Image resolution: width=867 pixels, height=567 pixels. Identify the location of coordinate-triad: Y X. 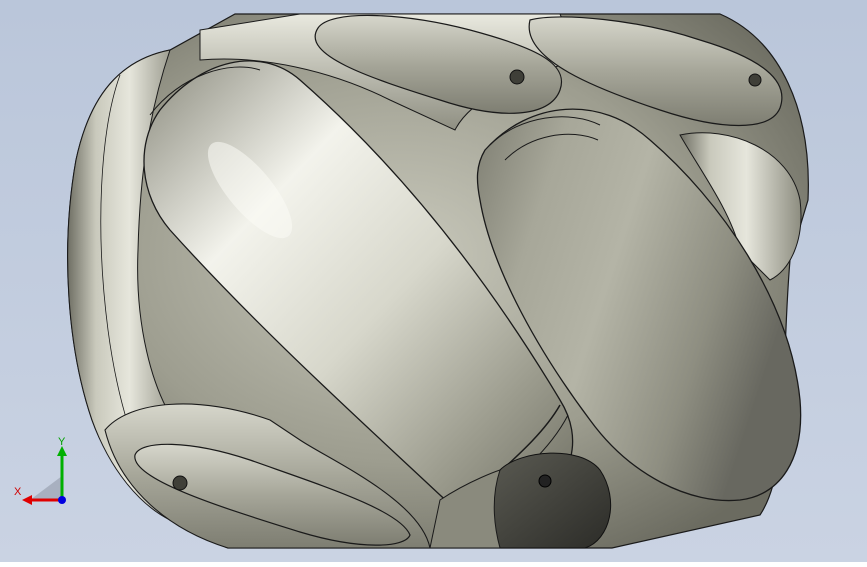
(45, 472).